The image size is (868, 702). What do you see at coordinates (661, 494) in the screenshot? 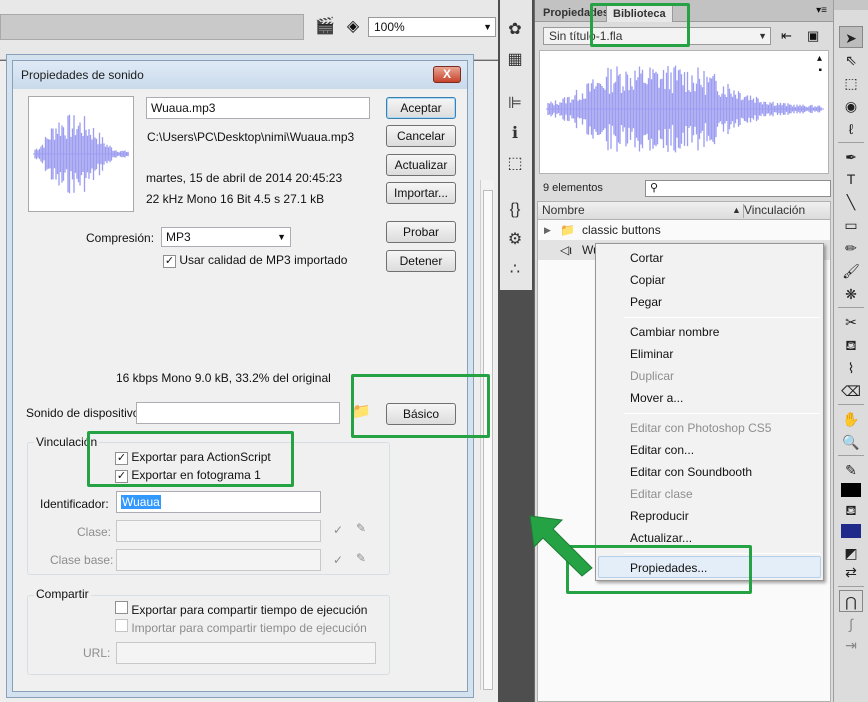
I see `menu-item-edit-class: Editar clase` at bounding box center [661, 494].